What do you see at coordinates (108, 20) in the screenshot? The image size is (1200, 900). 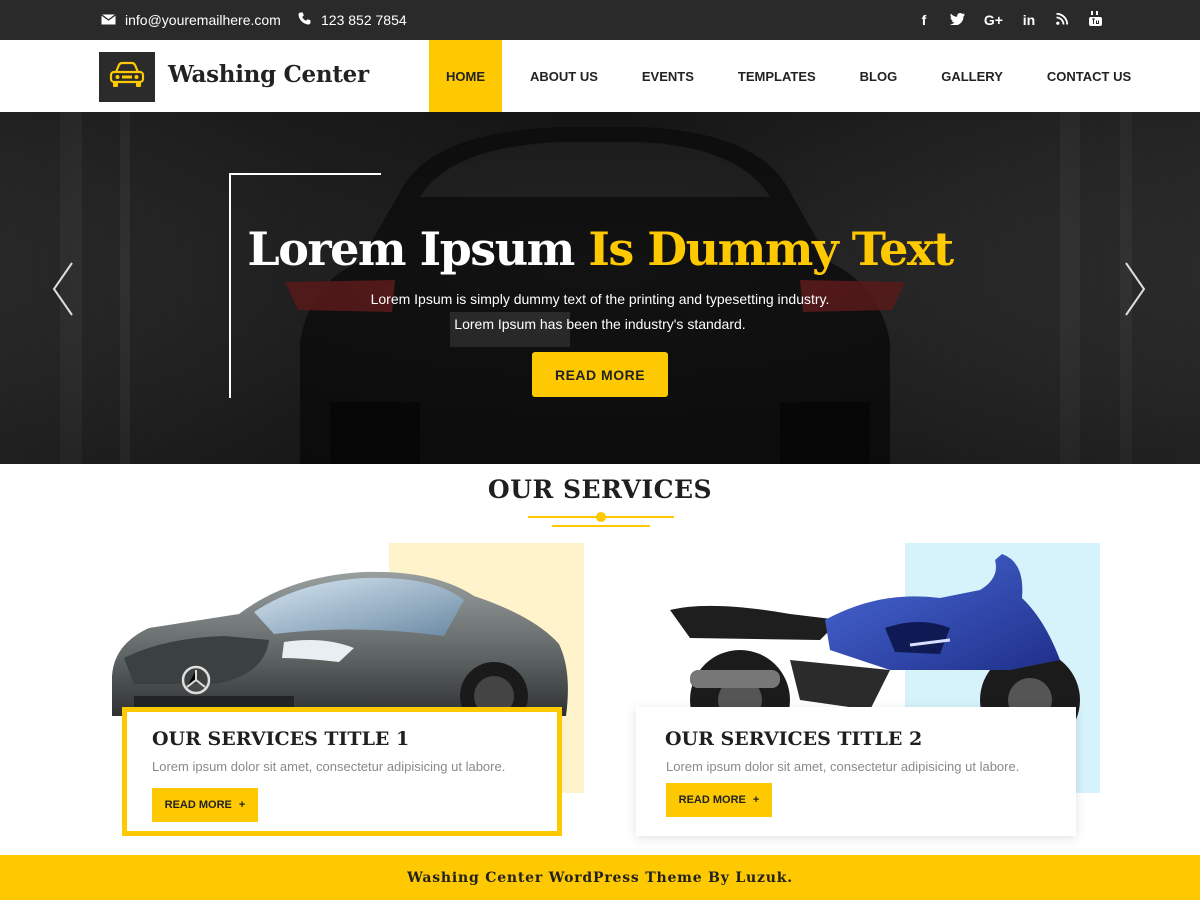 I see `envelope-icon` at bounding box center [108, 20].